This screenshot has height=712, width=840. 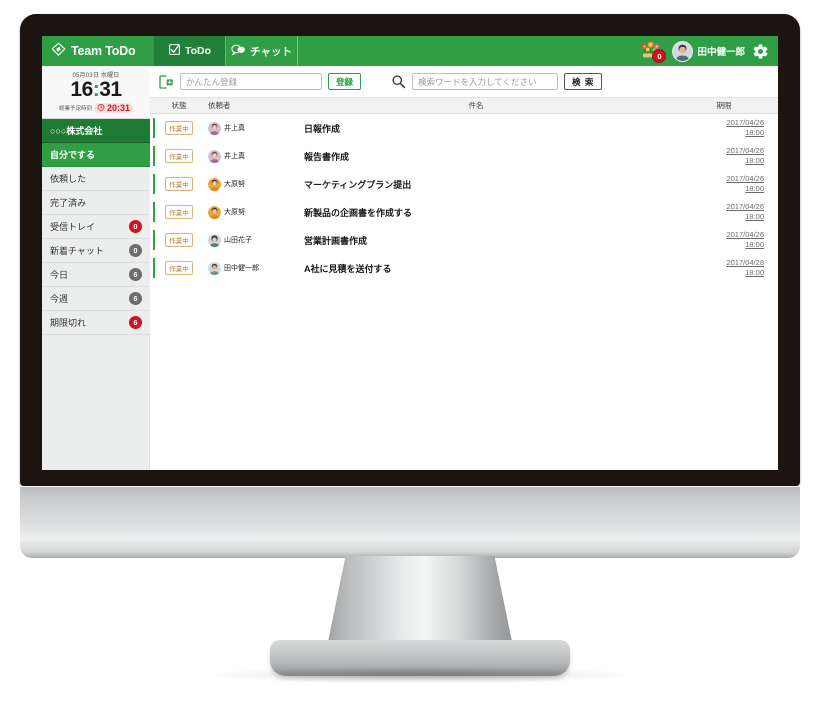 I want to click on app-logo: Team ToDo, so click(x=98, y=51).